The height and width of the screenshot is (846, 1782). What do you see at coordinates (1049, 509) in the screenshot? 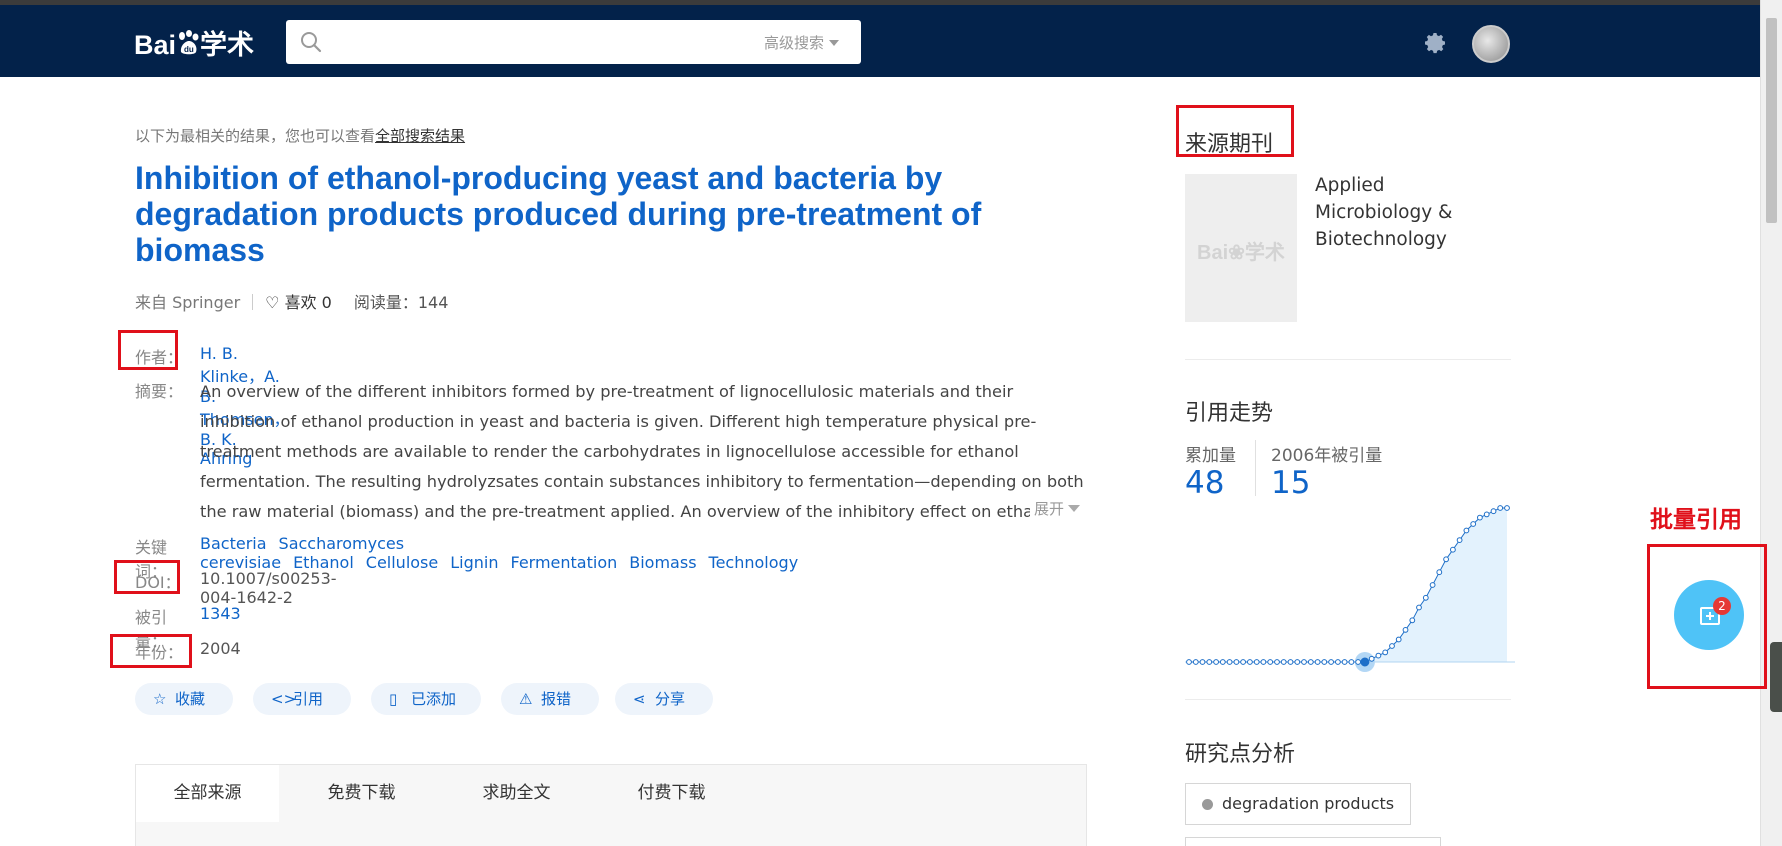
I see `expand-label: 展开` at bounding box center [1049, 509].